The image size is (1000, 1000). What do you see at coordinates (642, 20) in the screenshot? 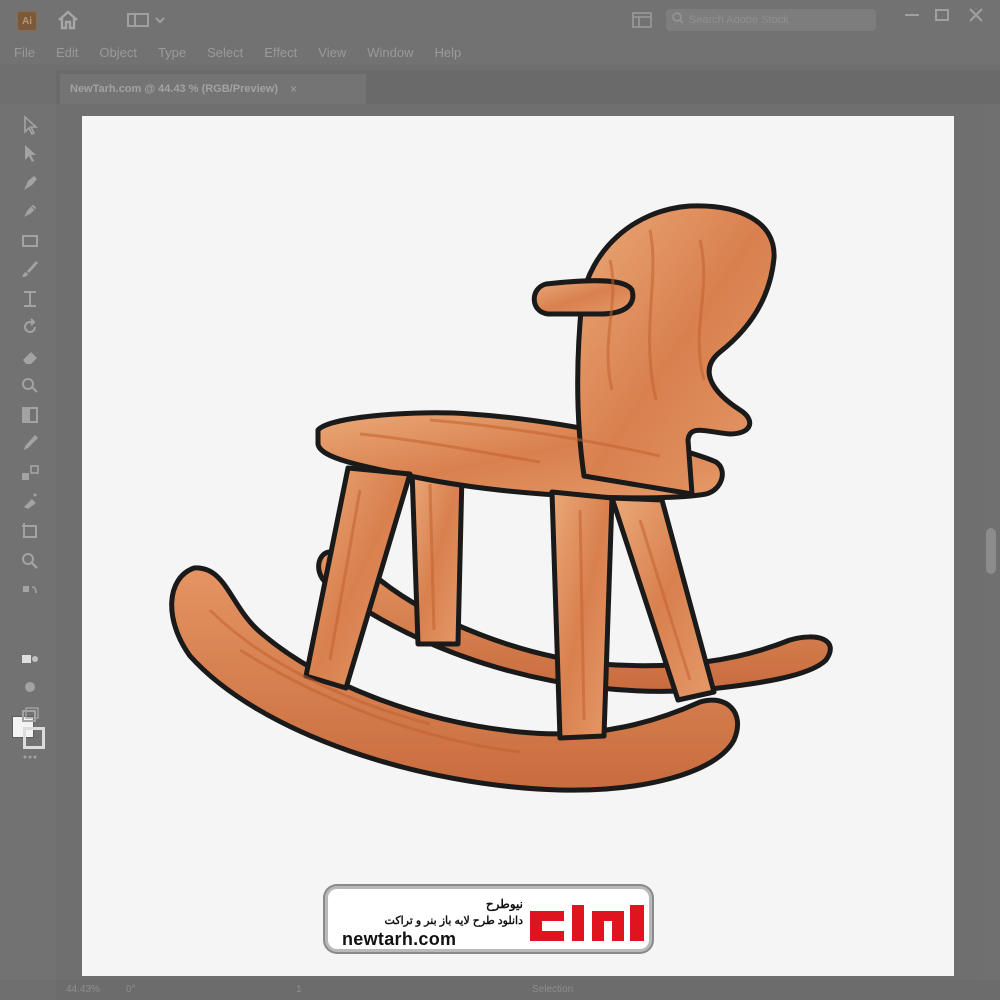
I see `arrange-documents-icon` at bounding box center [642, 20].